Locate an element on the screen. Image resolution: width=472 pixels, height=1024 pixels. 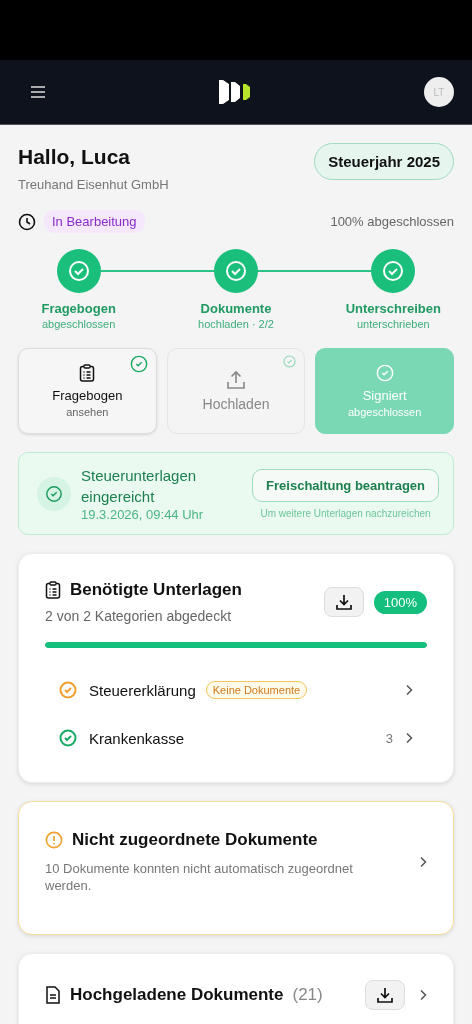
step-label: Unterschreiben is located at coordinates (393, 308).